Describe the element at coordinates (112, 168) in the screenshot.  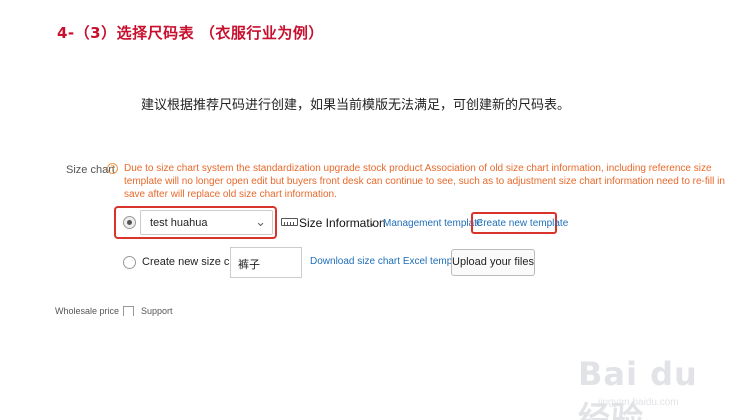
I see `question-circle-icon: ?` at that location.